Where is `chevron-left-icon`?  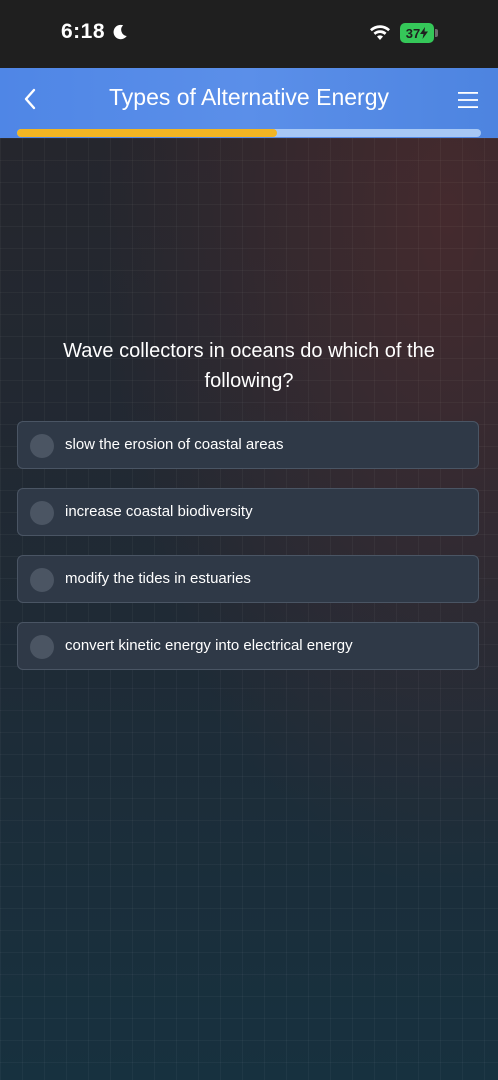
chevron-left-icon is located at coordinates (30, 99).